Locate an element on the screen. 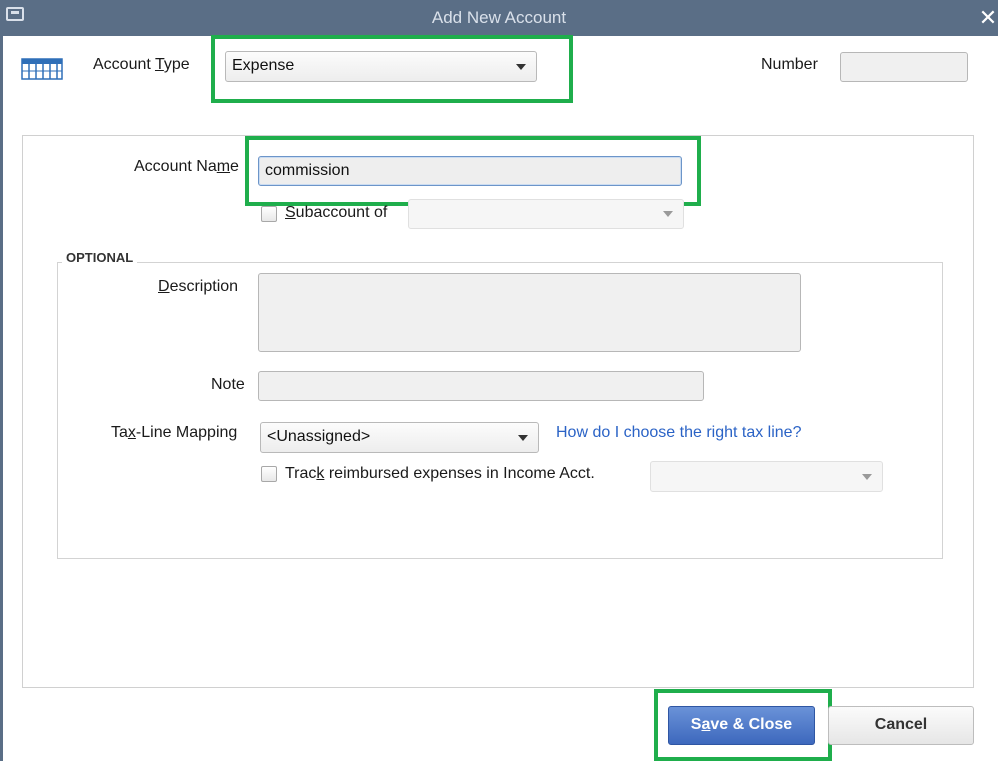 The width and height of the screenshot is (998, 761). tax-line-dropdown: <Unassigned> is located at coordinates (399, 437).